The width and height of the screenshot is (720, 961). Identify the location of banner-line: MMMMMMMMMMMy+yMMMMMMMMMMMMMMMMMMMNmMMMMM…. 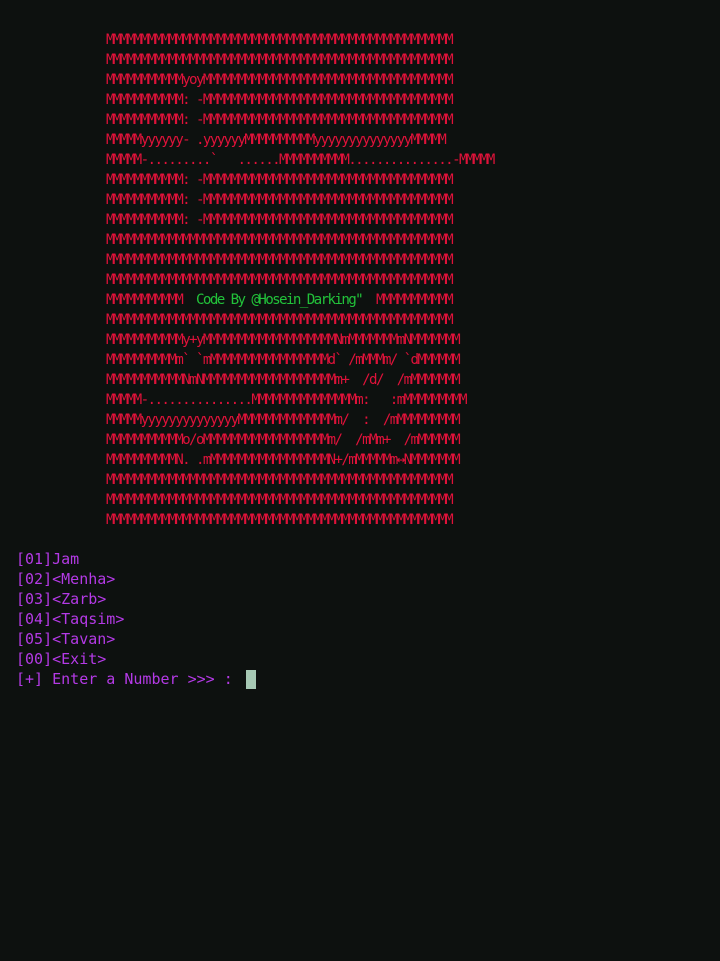
(283, 340).